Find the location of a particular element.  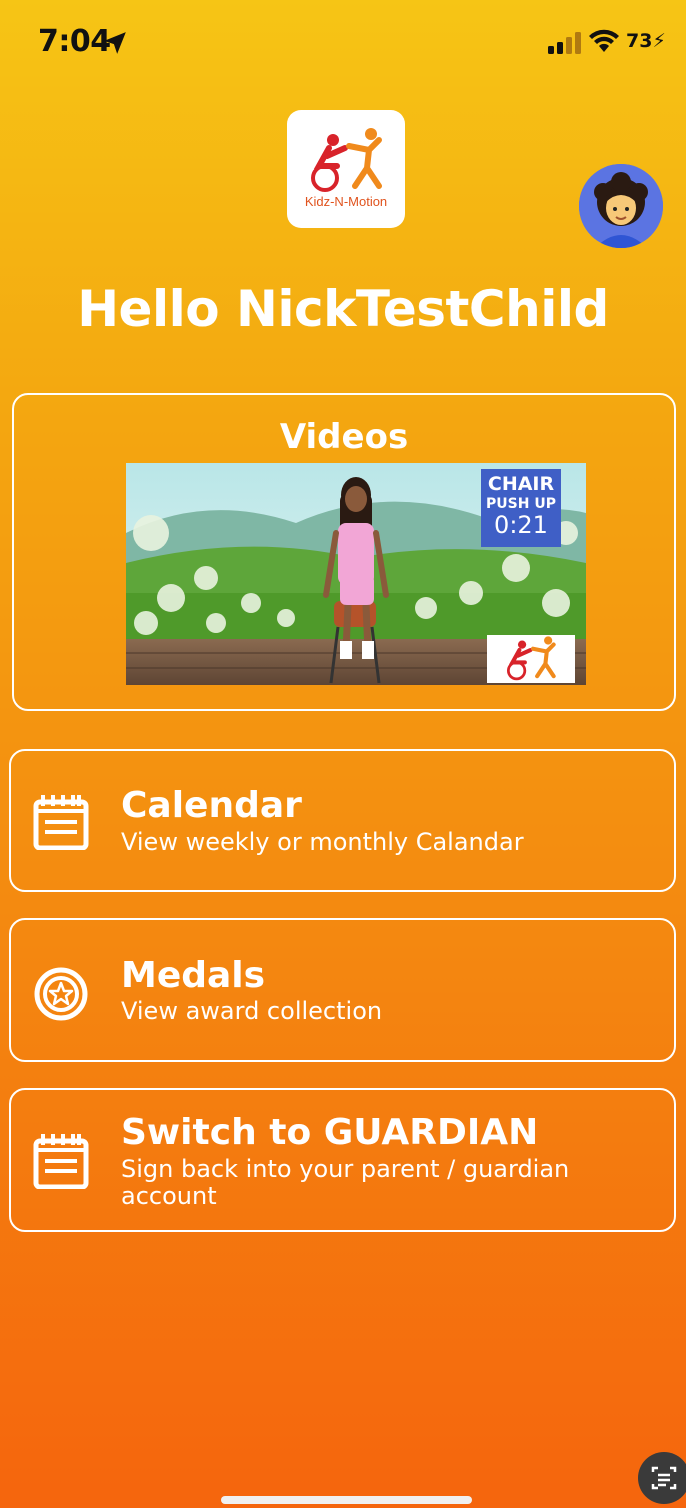

medals-subtitle: View award collection is located at coordinates (252, 1011).